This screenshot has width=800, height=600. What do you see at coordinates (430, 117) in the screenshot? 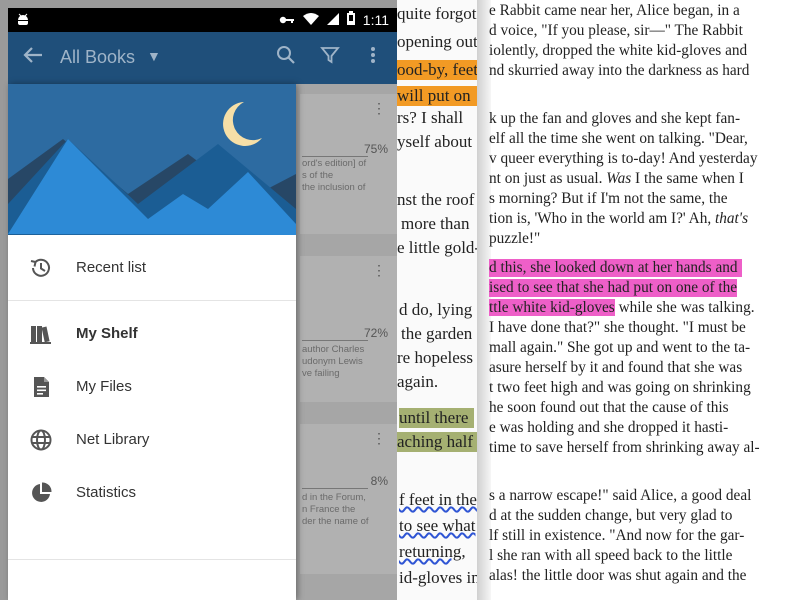
I see `text-line: rs? I shall` at bounding box center [430, 117].